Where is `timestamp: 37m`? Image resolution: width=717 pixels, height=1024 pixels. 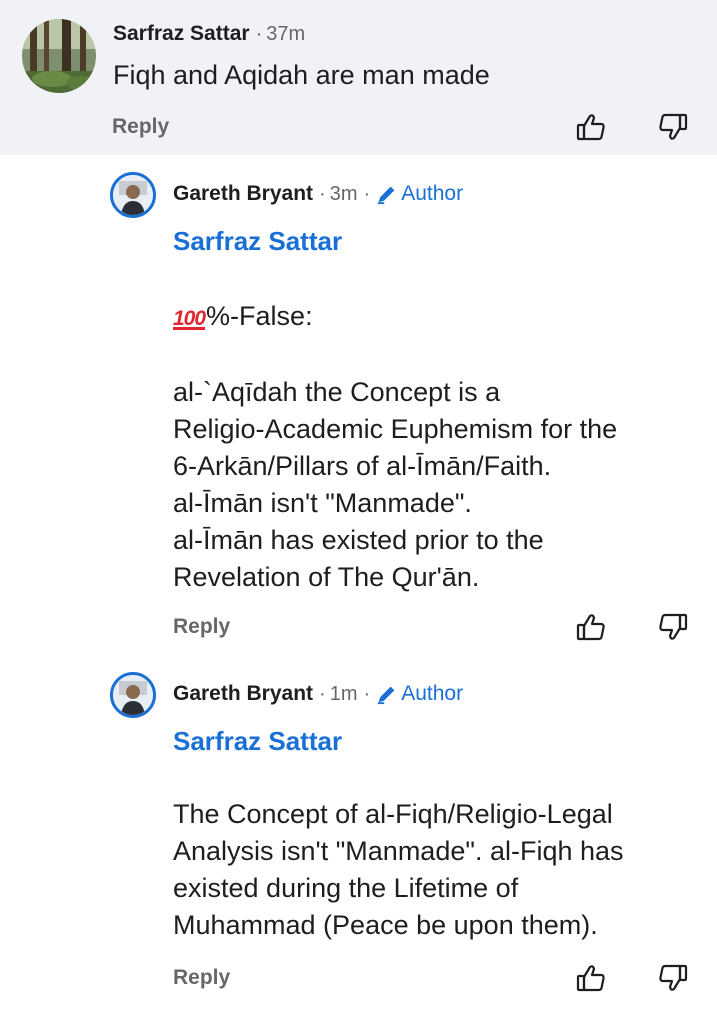
timestamp: 37m is located at coordinates (286, 34).